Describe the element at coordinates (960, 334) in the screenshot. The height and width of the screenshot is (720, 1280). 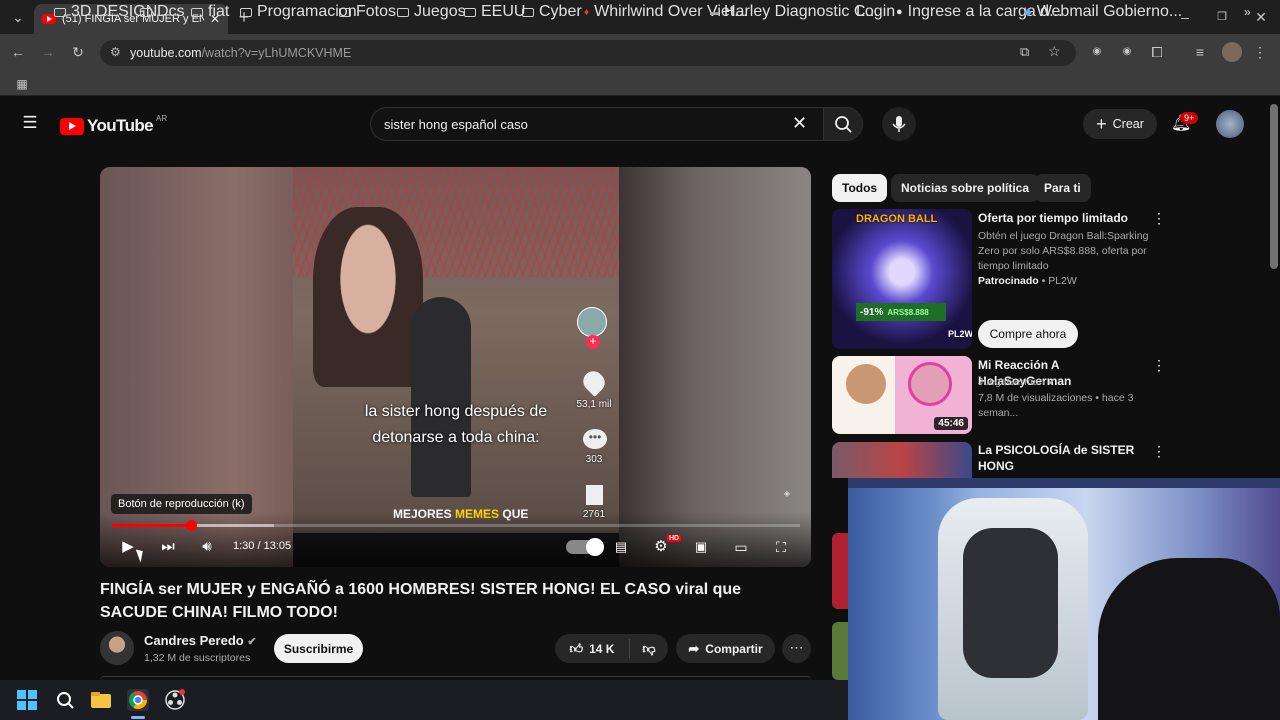
I see `pl2w-logo: PL2W` at that location.